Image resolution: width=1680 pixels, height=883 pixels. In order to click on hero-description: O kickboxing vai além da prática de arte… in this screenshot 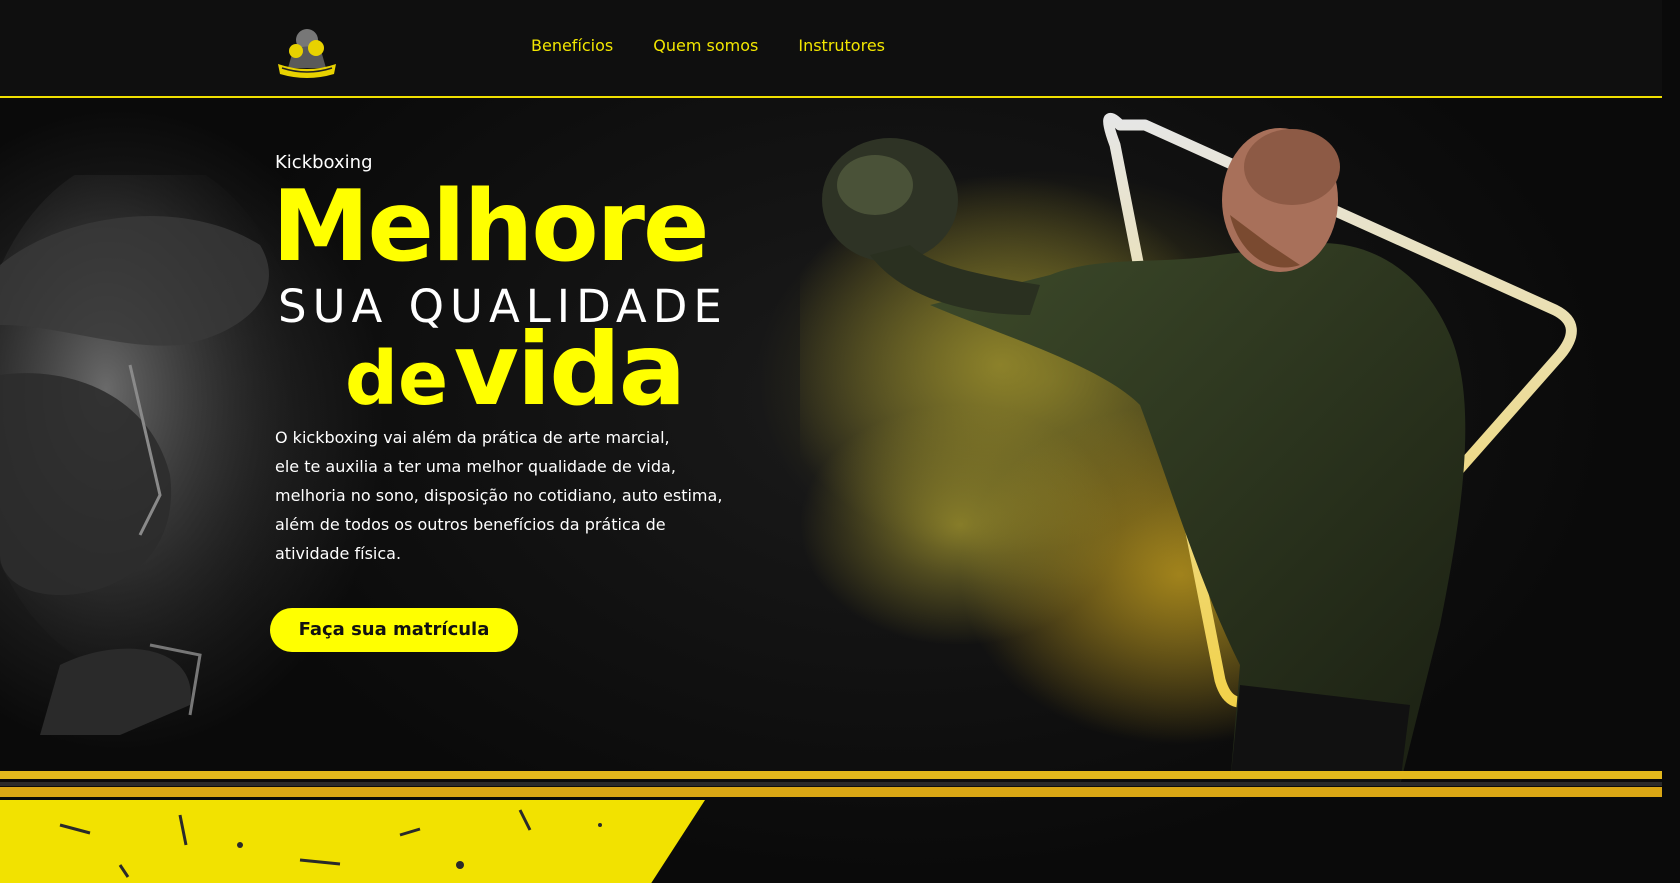, I will do `click(510, 495)`.